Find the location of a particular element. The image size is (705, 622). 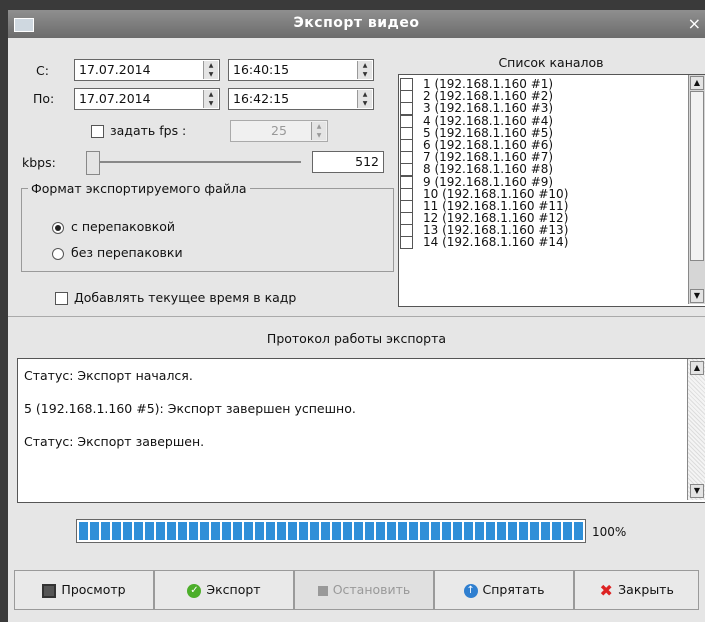

from-date-value: 17.07.2014 is located at coordinates (115, 69).